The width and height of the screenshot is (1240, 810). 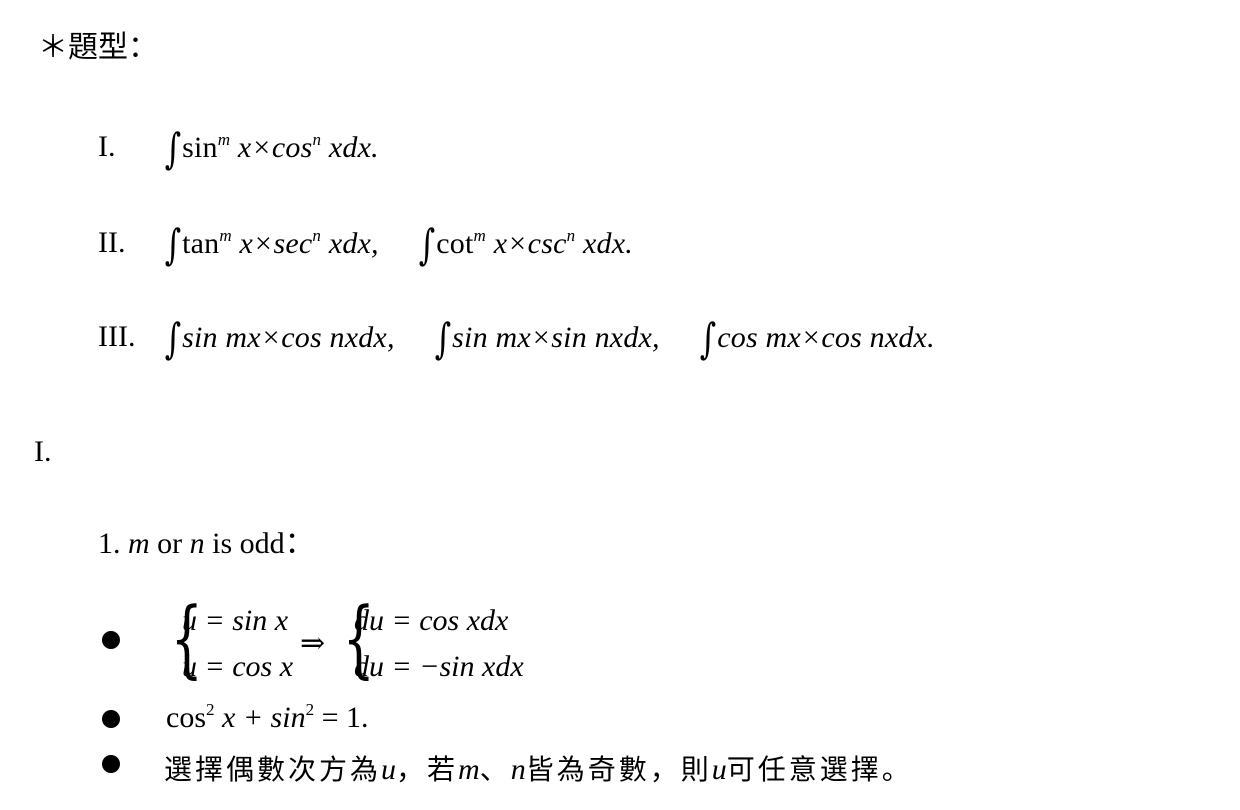 What do you see at coordinates (112, 242) in the screenshot?
I see `type-label-ii: II.` at bounding box center [112, 242].